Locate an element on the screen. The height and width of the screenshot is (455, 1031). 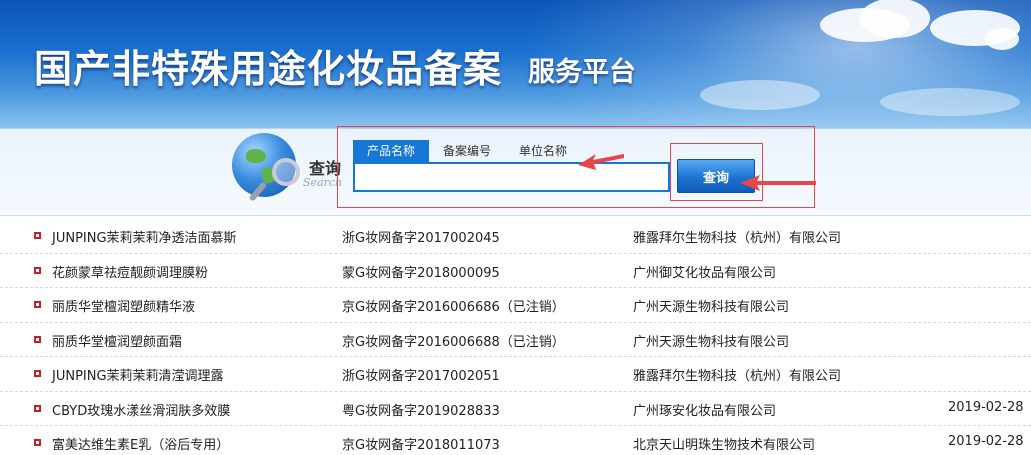
record-number: 京G妆网备字2018011073 is located at coordinates (421, 445).